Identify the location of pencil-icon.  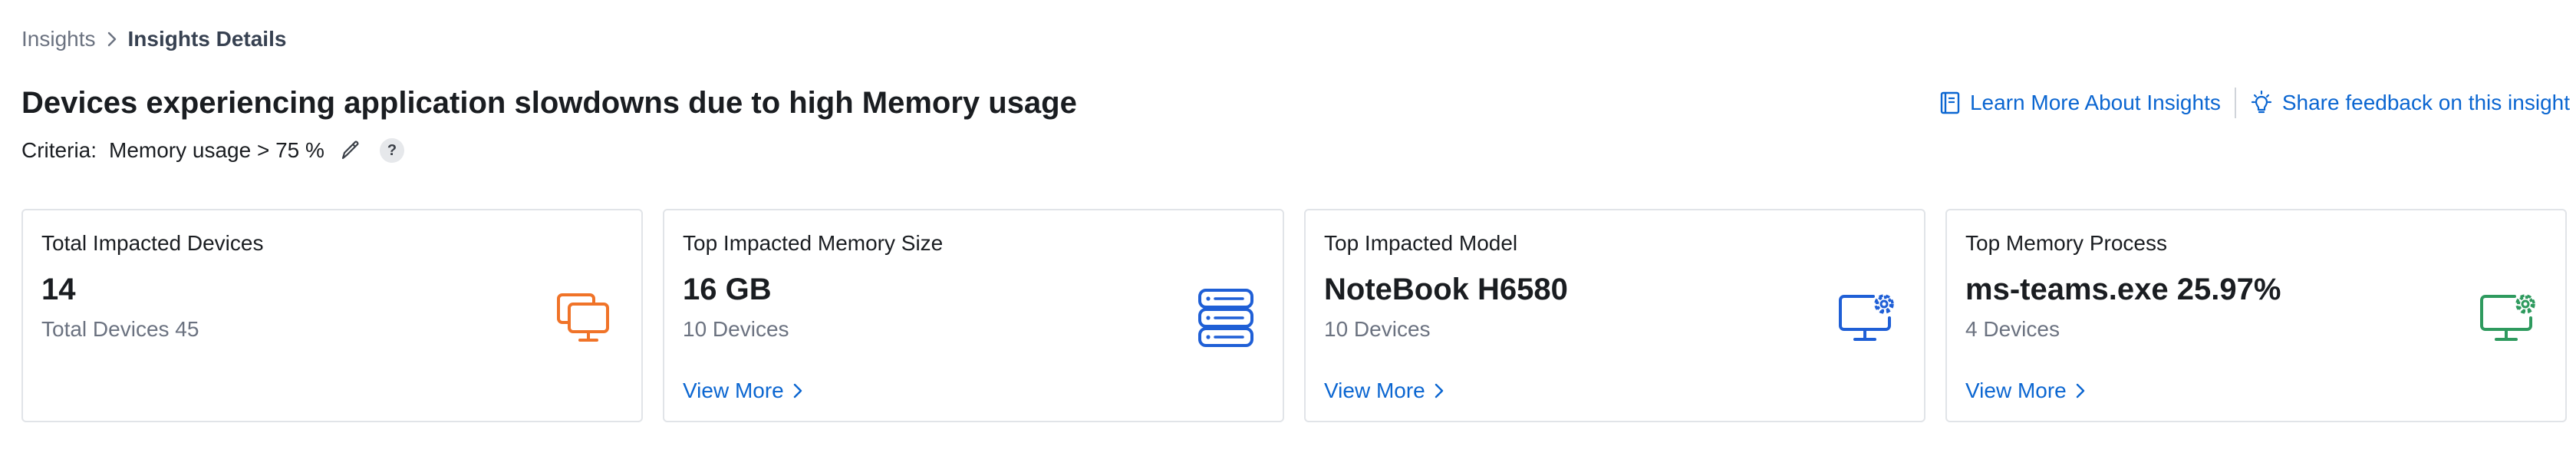
(350, 150).